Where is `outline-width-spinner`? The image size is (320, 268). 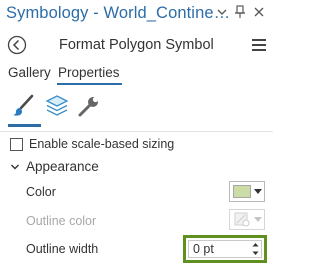 outline-width-spinner is located at coordinates (255, 249).